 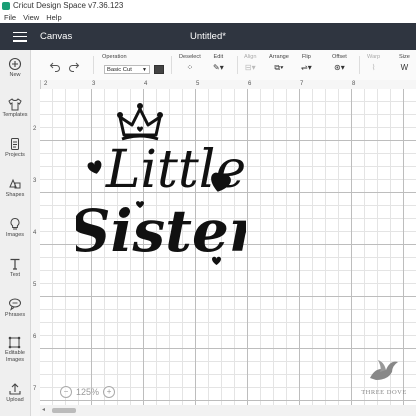 What do you see at coordinates (15, 108) in the screenshot?
I see `sidebar-item-templates: Templates` at bounding box center [15, 108].